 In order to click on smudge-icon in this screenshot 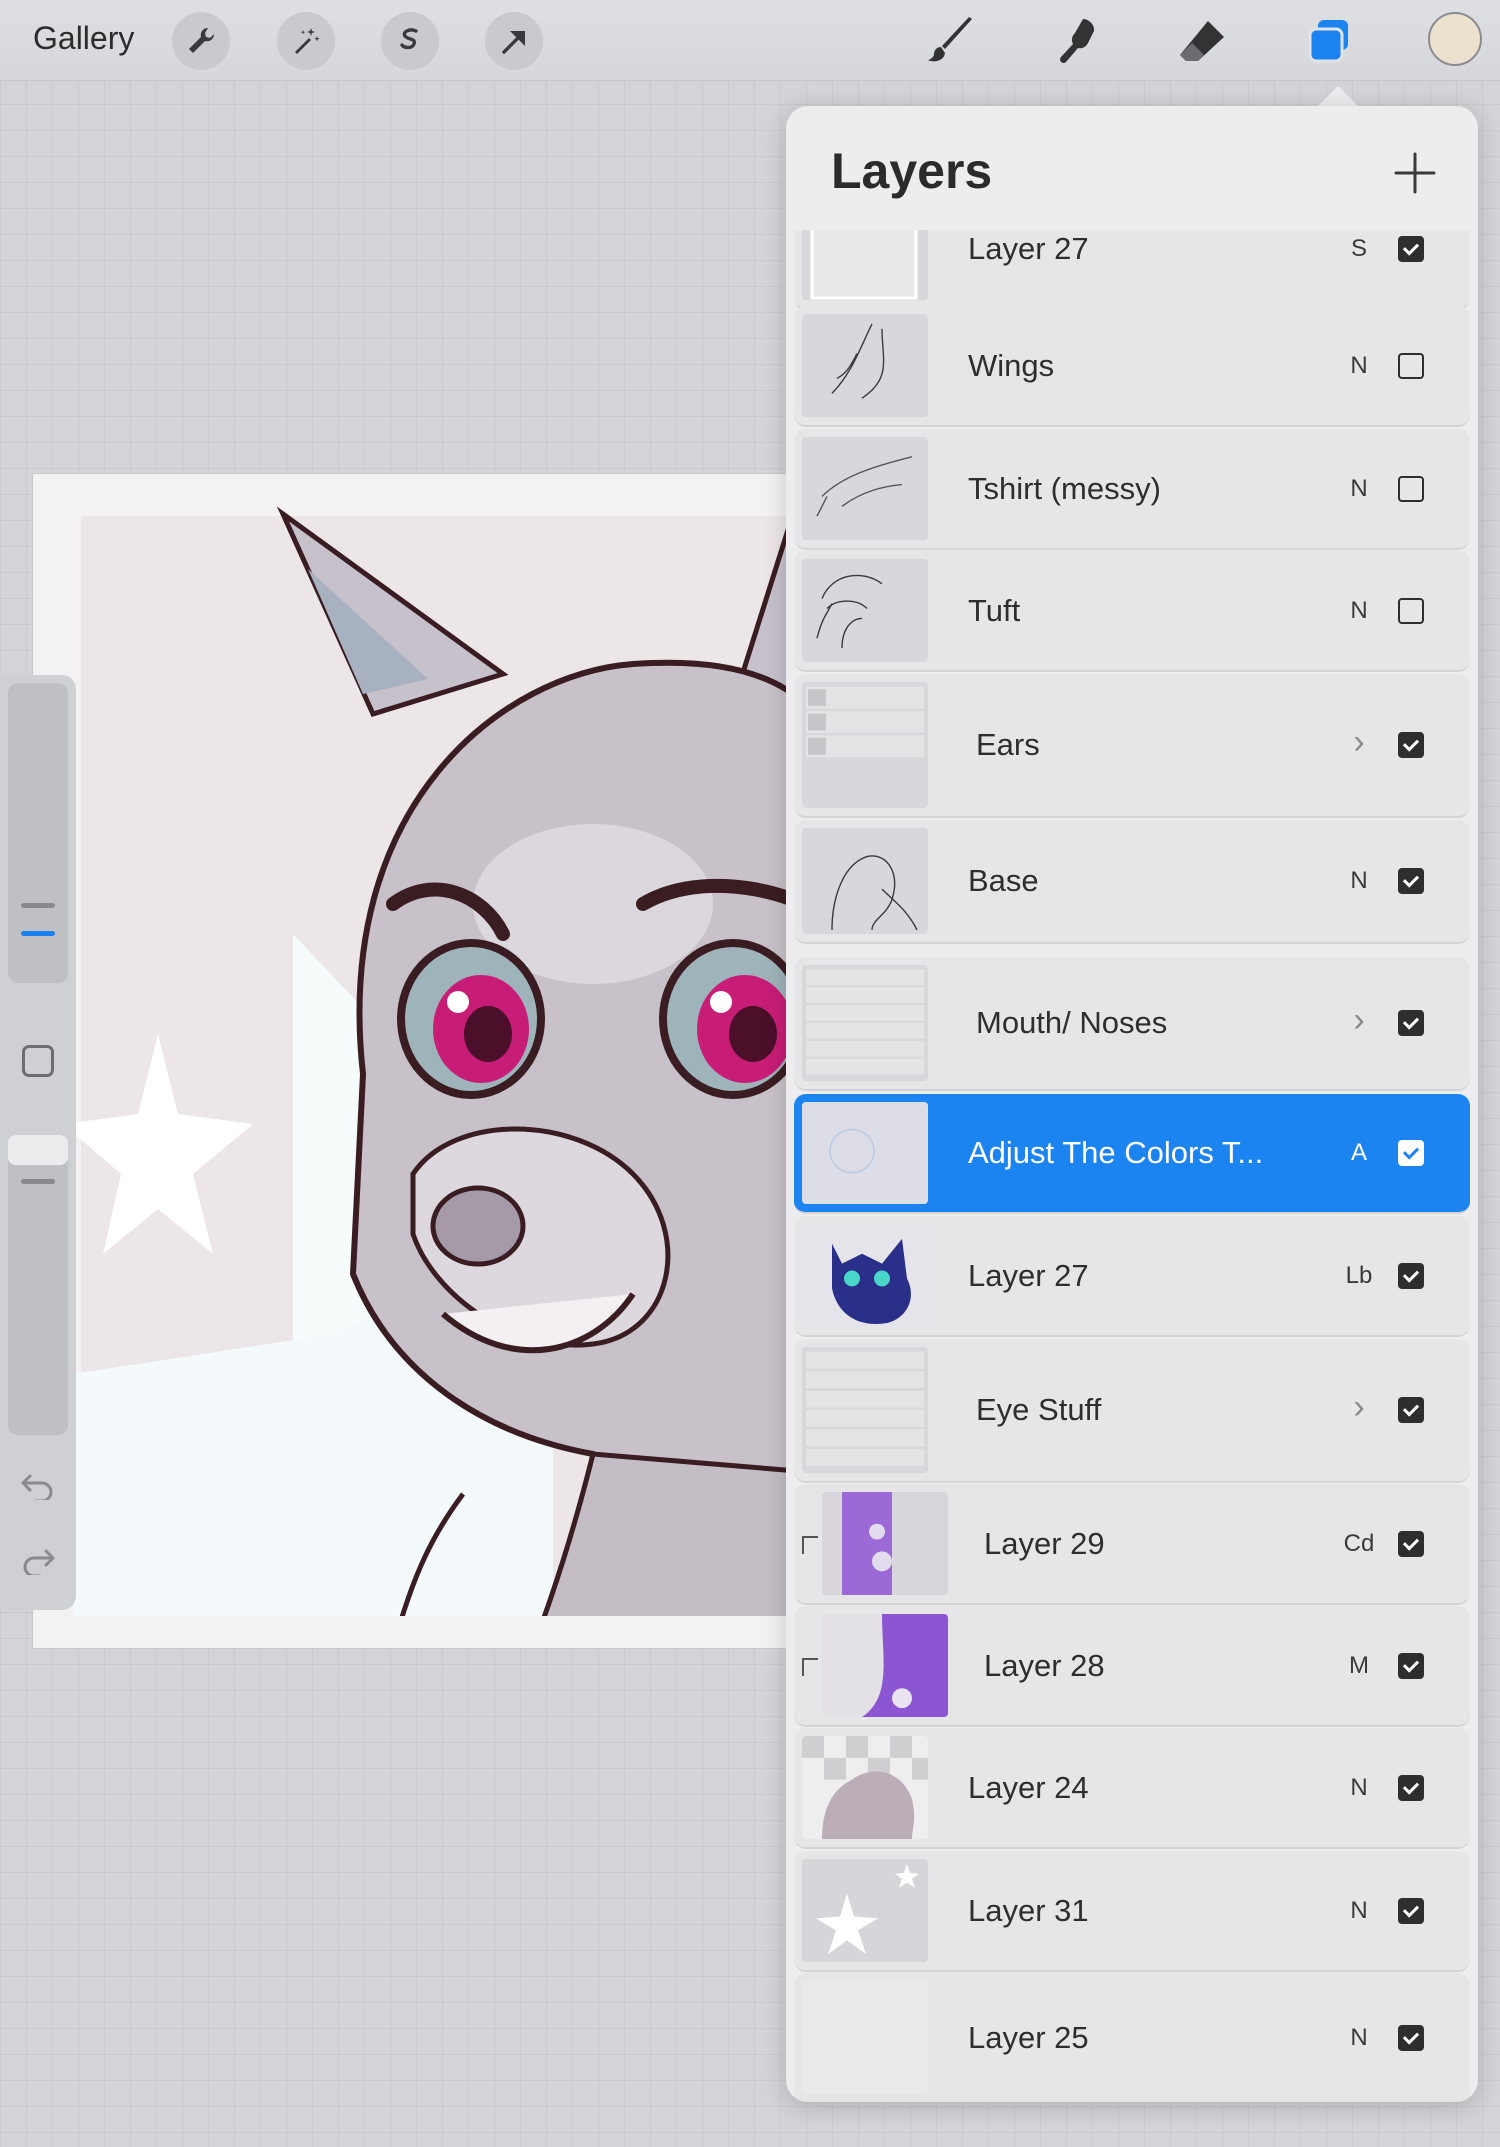, I will do `click(1076, 41)`.